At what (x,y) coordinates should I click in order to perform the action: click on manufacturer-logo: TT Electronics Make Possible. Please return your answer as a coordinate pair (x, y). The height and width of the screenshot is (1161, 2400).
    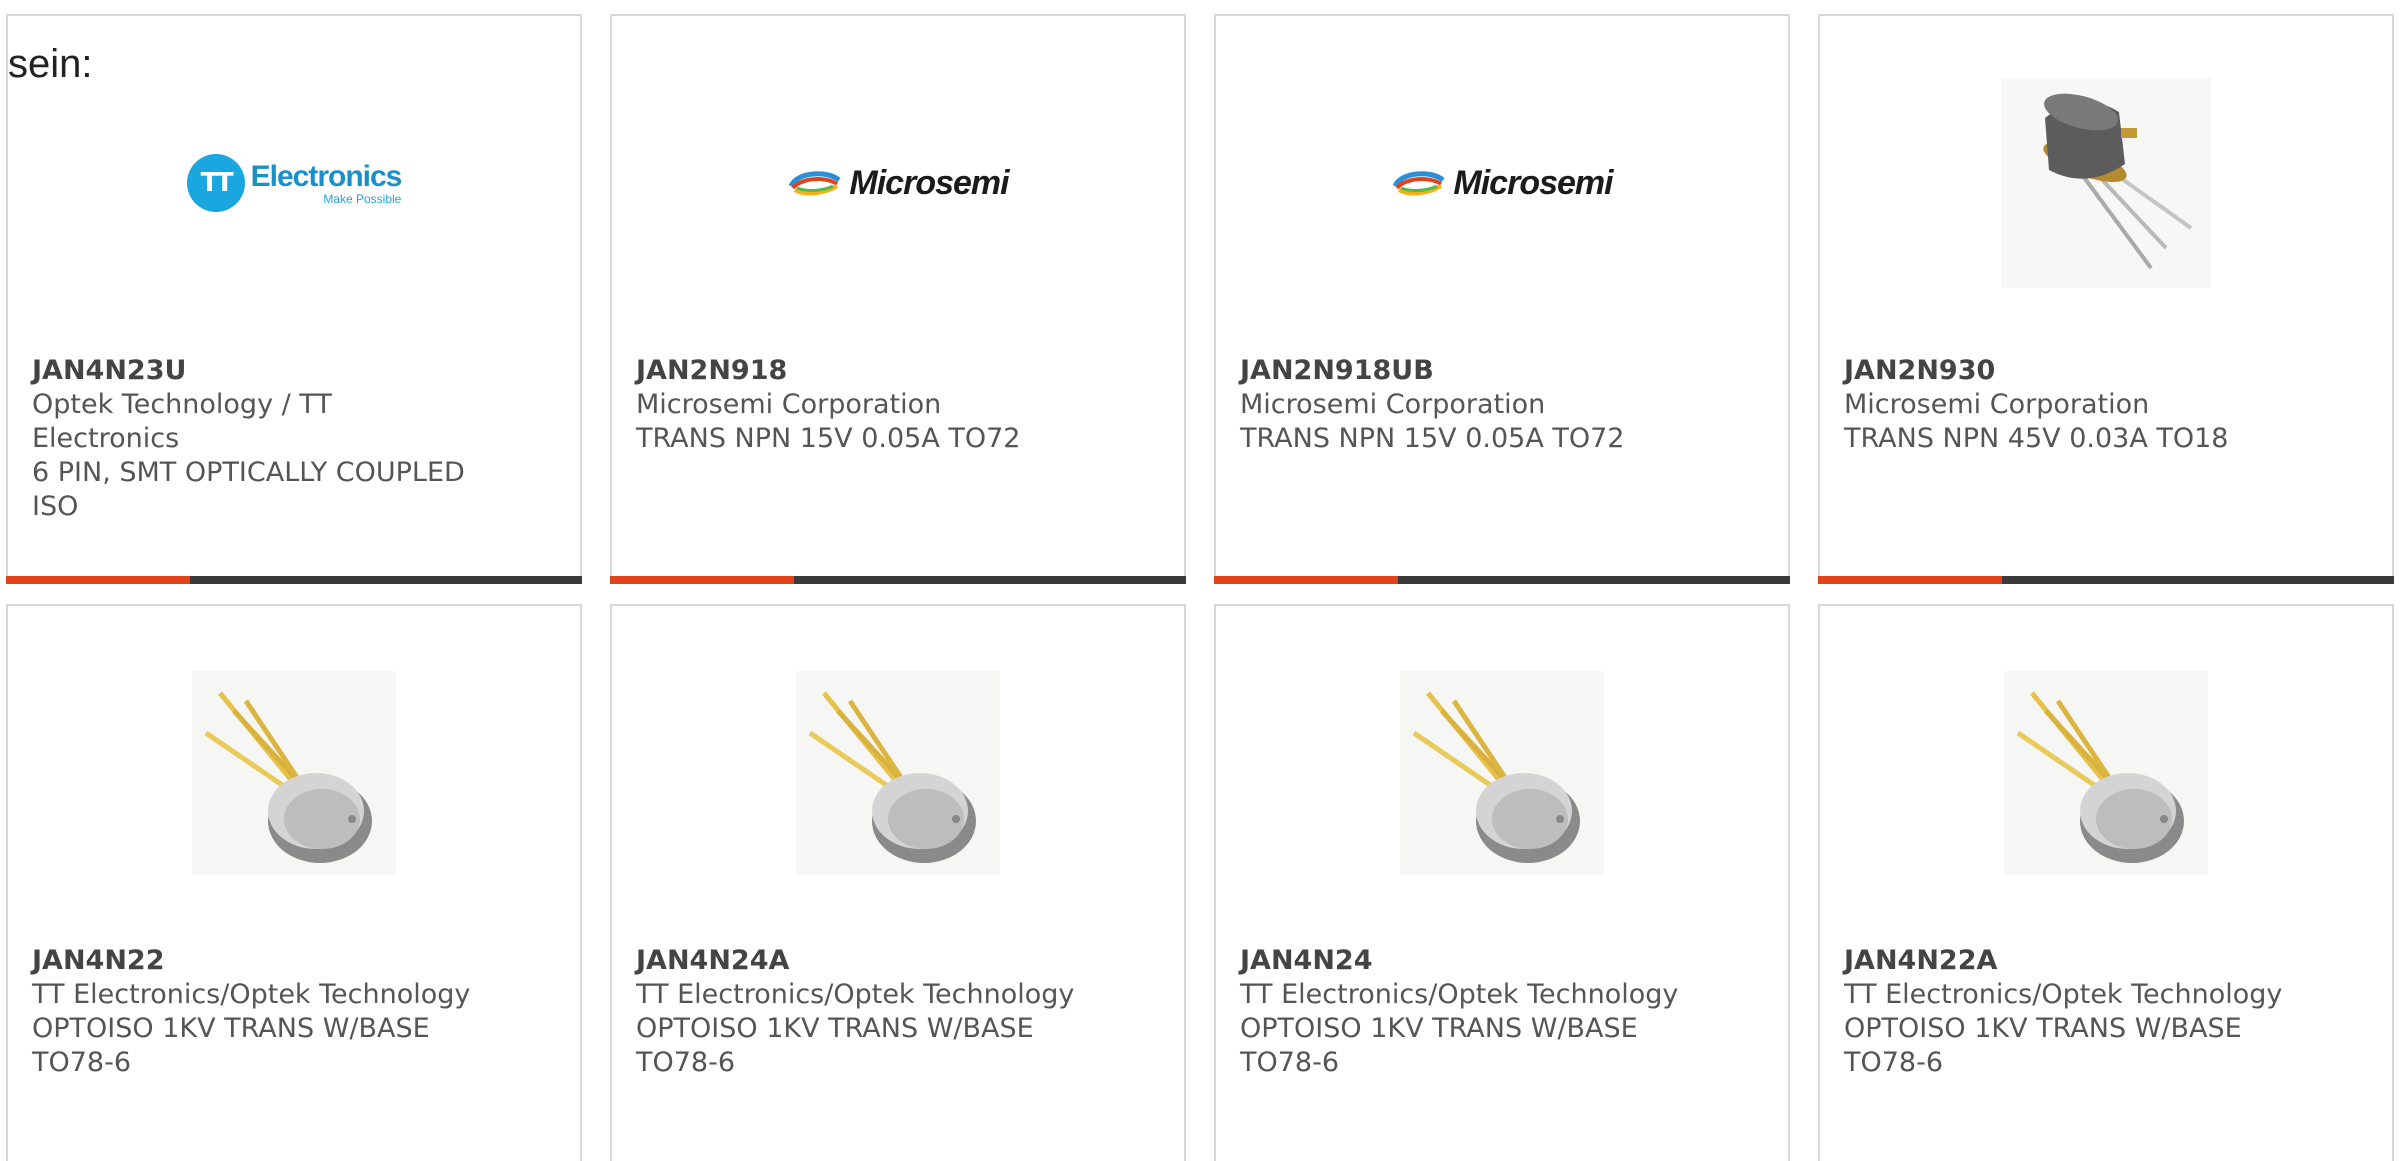
    Looking at the image, I should click on (294, 183).